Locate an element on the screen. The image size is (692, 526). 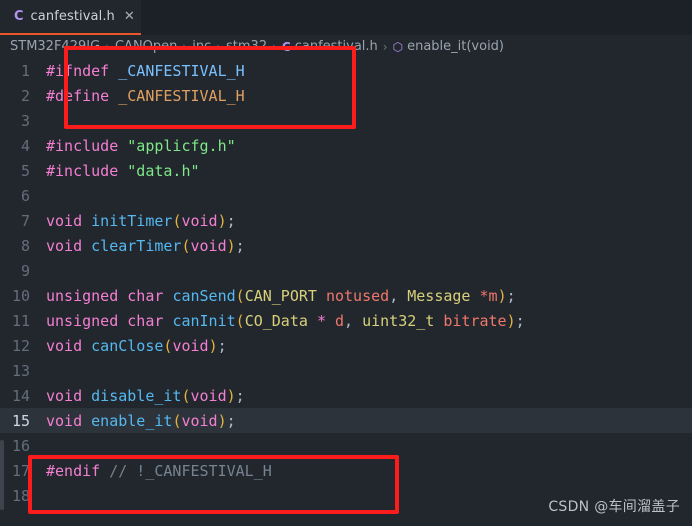
line-content: void enable_it(void); is located at coordinates (141, 421).